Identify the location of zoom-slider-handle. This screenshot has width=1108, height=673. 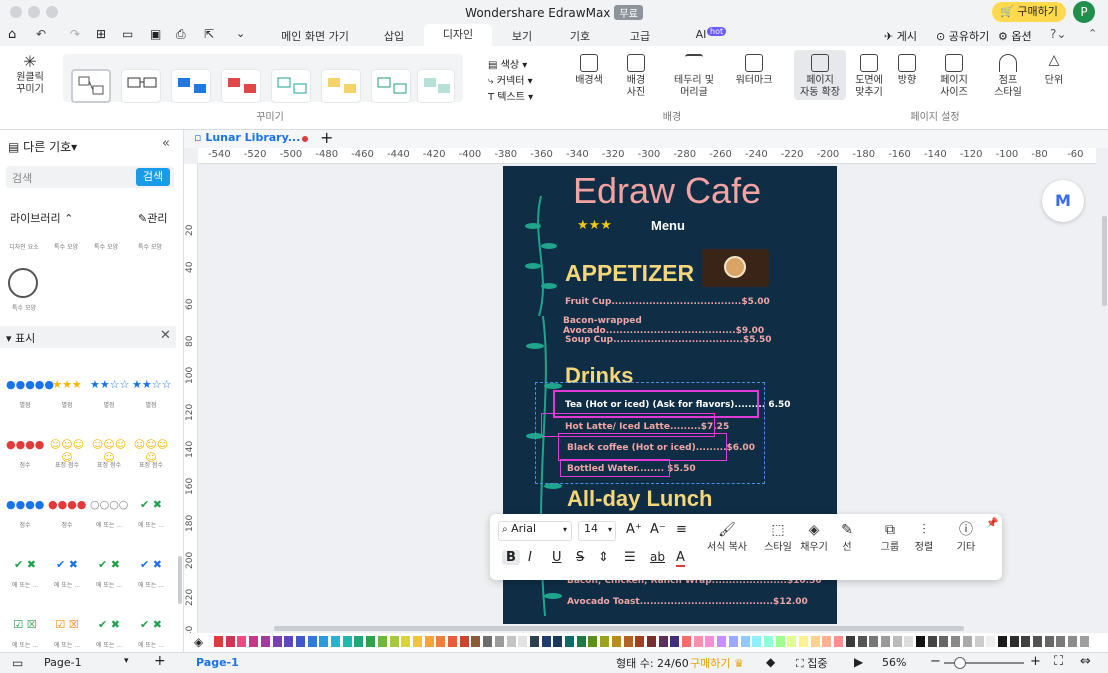
(960, 663).